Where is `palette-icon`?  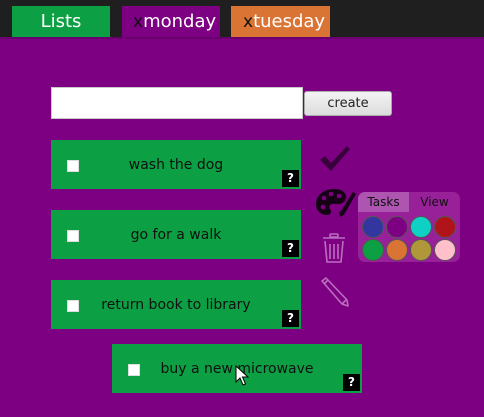 palette-icon is located at coordinates (336, 202).